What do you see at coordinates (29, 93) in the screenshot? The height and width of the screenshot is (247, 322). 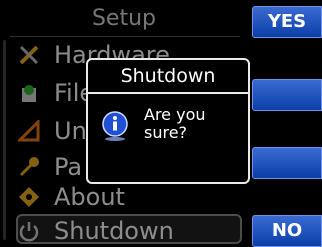 I see `files-icon` at bounding box center [29, 93].